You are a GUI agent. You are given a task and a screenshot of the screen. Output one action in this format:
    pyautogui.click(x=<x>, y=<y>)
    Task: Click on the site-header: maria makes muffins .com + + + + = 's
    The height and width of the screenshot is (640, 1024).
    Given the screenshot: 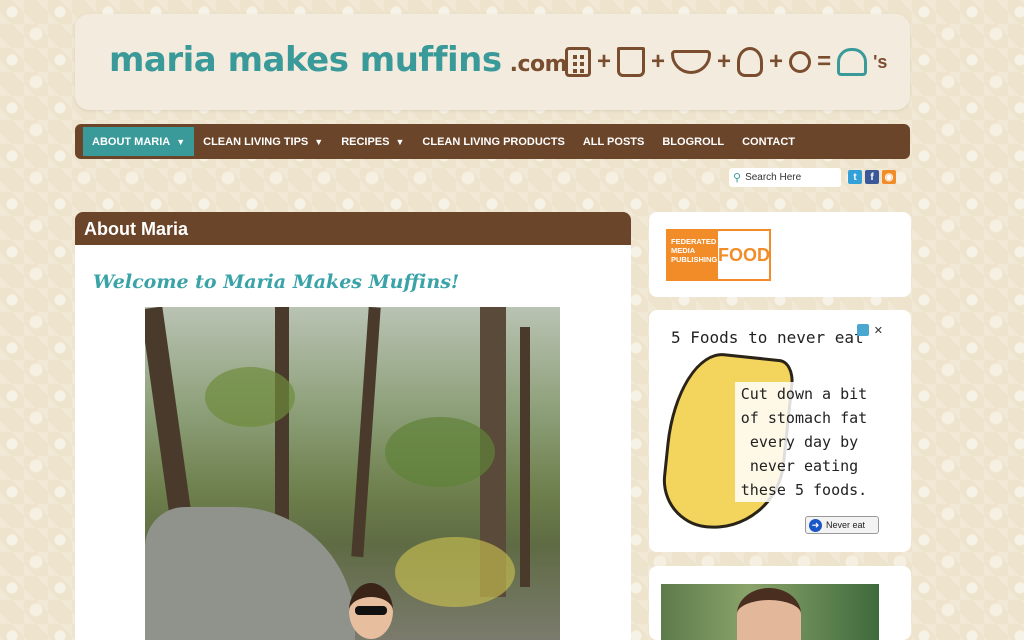 What is the action you would take?
    pyautogui.click(x=492, y=62)
    